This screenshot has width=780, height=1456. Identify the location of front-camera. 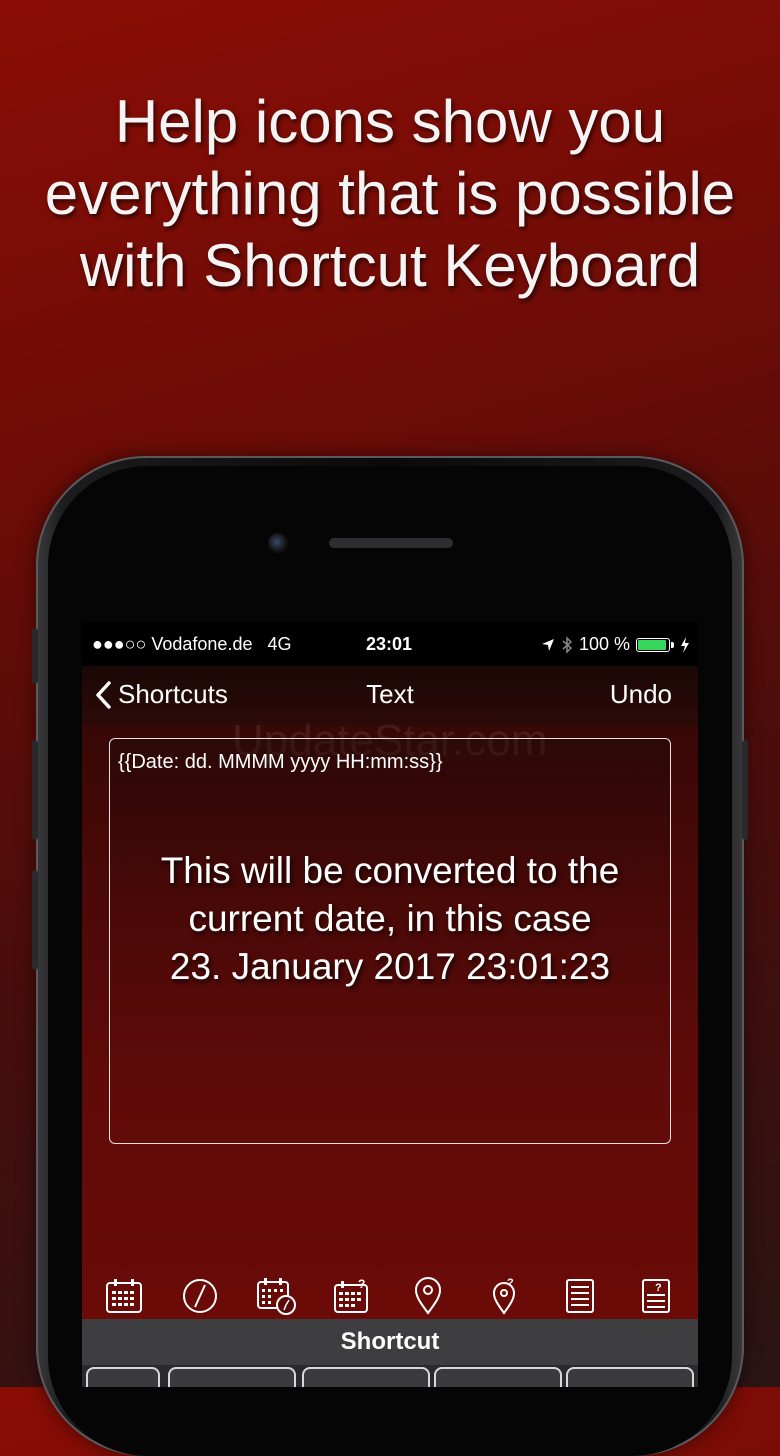
(278, 543).